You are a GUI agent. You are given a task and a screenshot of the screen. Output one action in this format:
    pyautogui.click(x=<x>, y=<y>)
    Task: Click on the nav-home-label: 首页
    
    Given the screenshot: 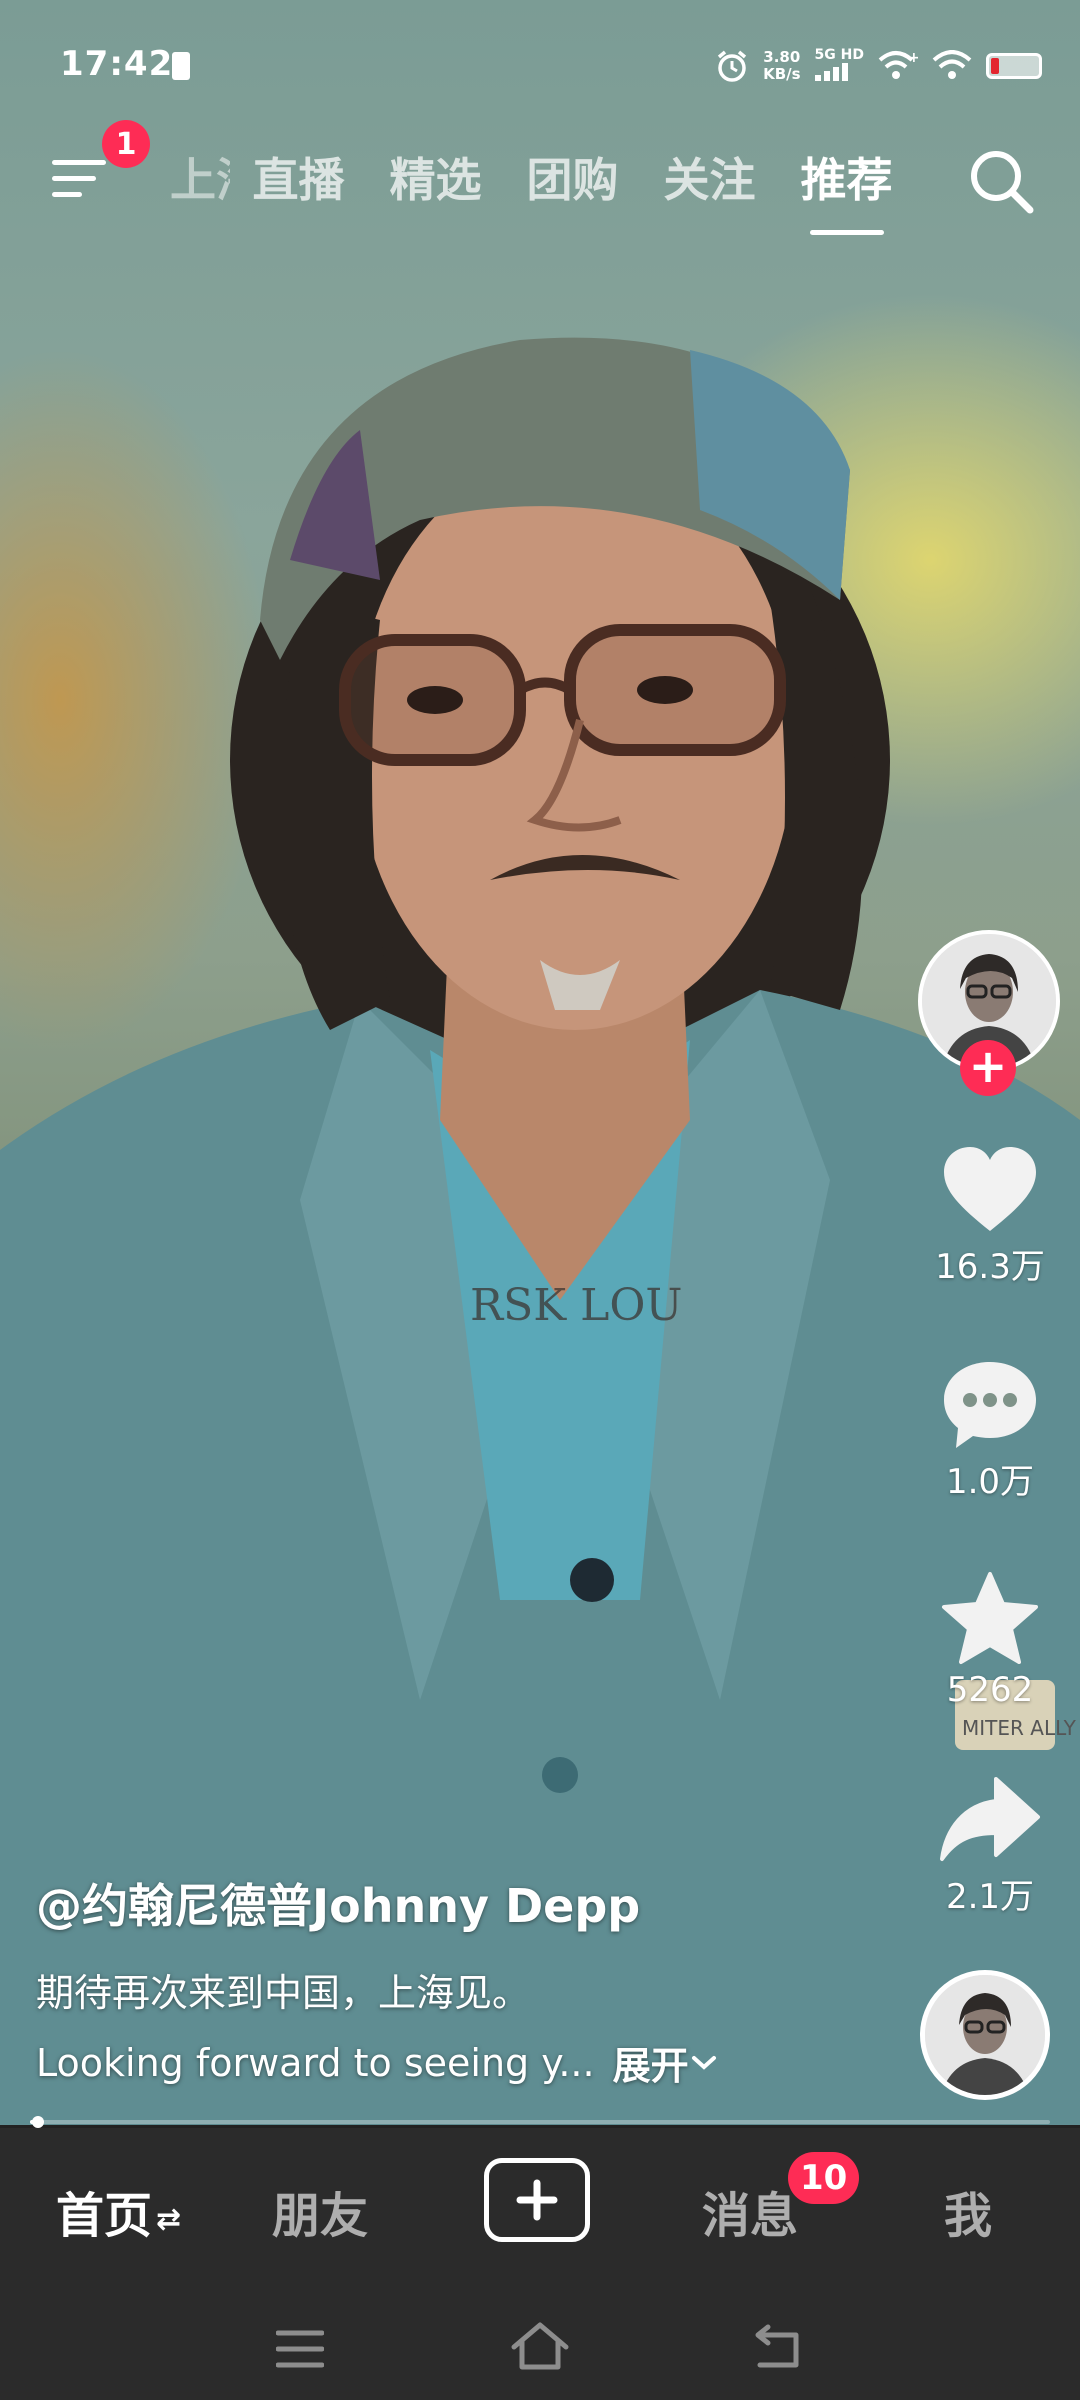 What is the action you would take?
    pyautogui.click(x=104, y=2216)
    